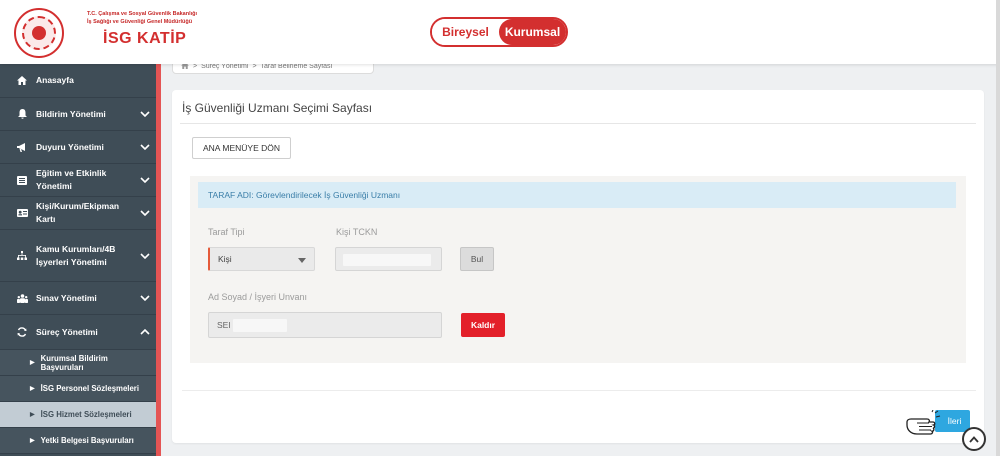  I want to click on caret-down-icon, so click(302, 260).